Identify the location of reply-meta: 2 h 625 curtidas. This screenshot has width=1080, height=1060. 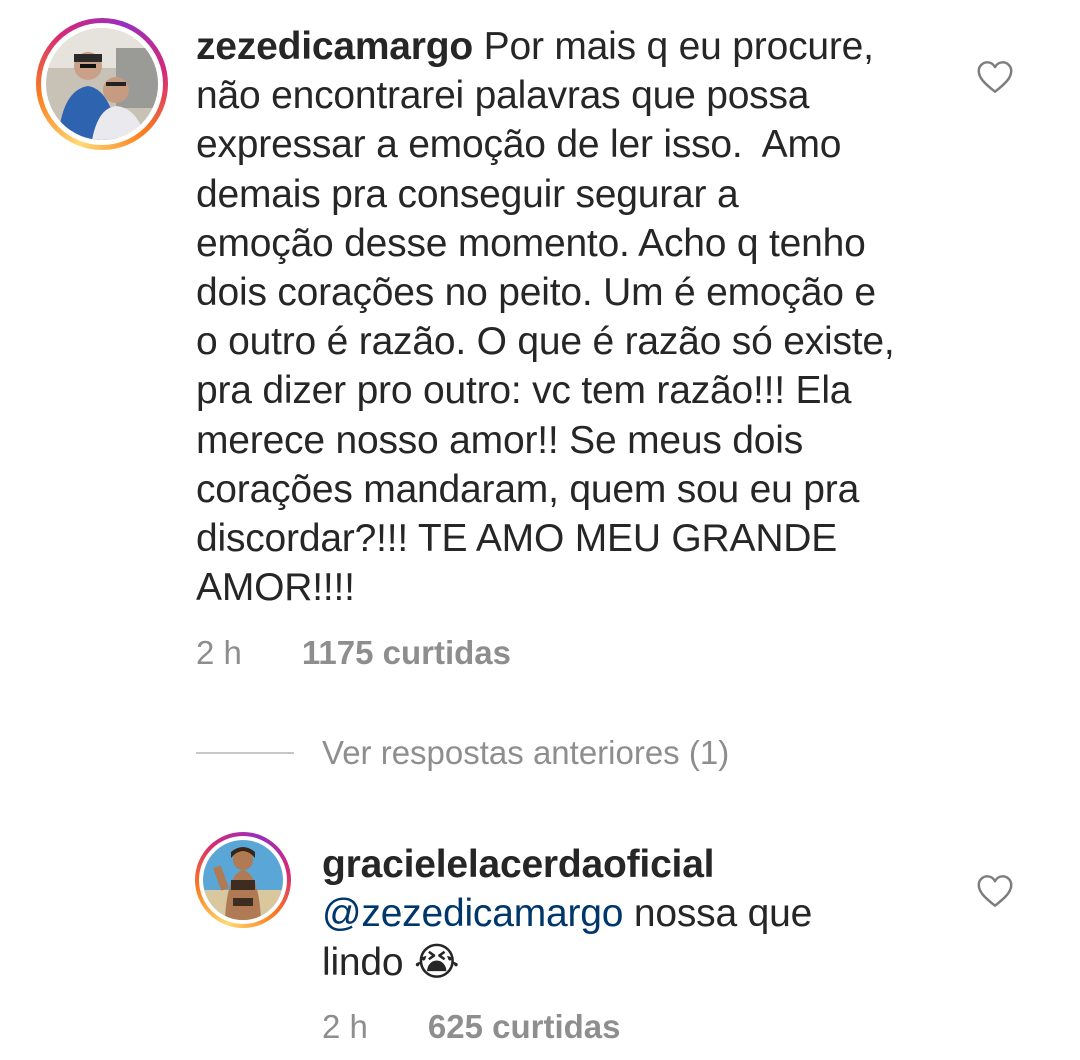
(471, 1027).